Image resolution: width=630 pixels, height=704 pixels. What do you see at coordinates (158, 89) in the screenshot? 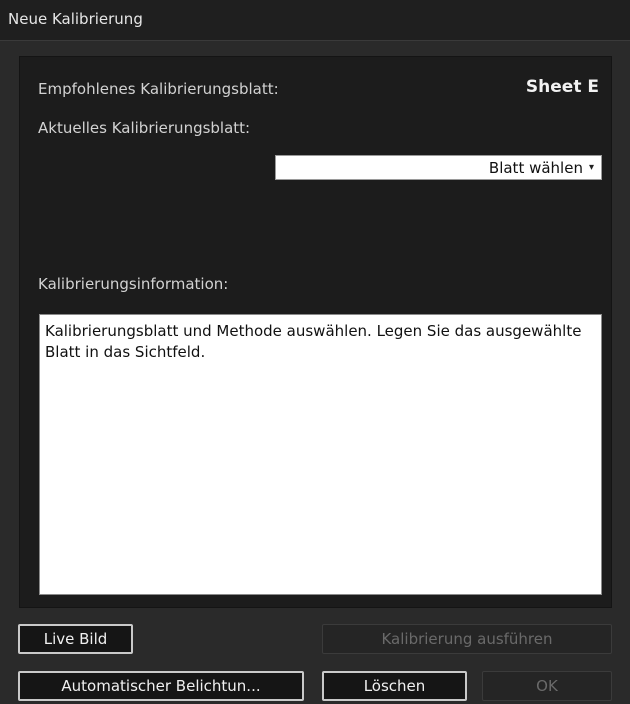
I see `recommended-sheet-label: Empfohlenes Kalibrierungsblatt:` at bounding box center [158, 89].